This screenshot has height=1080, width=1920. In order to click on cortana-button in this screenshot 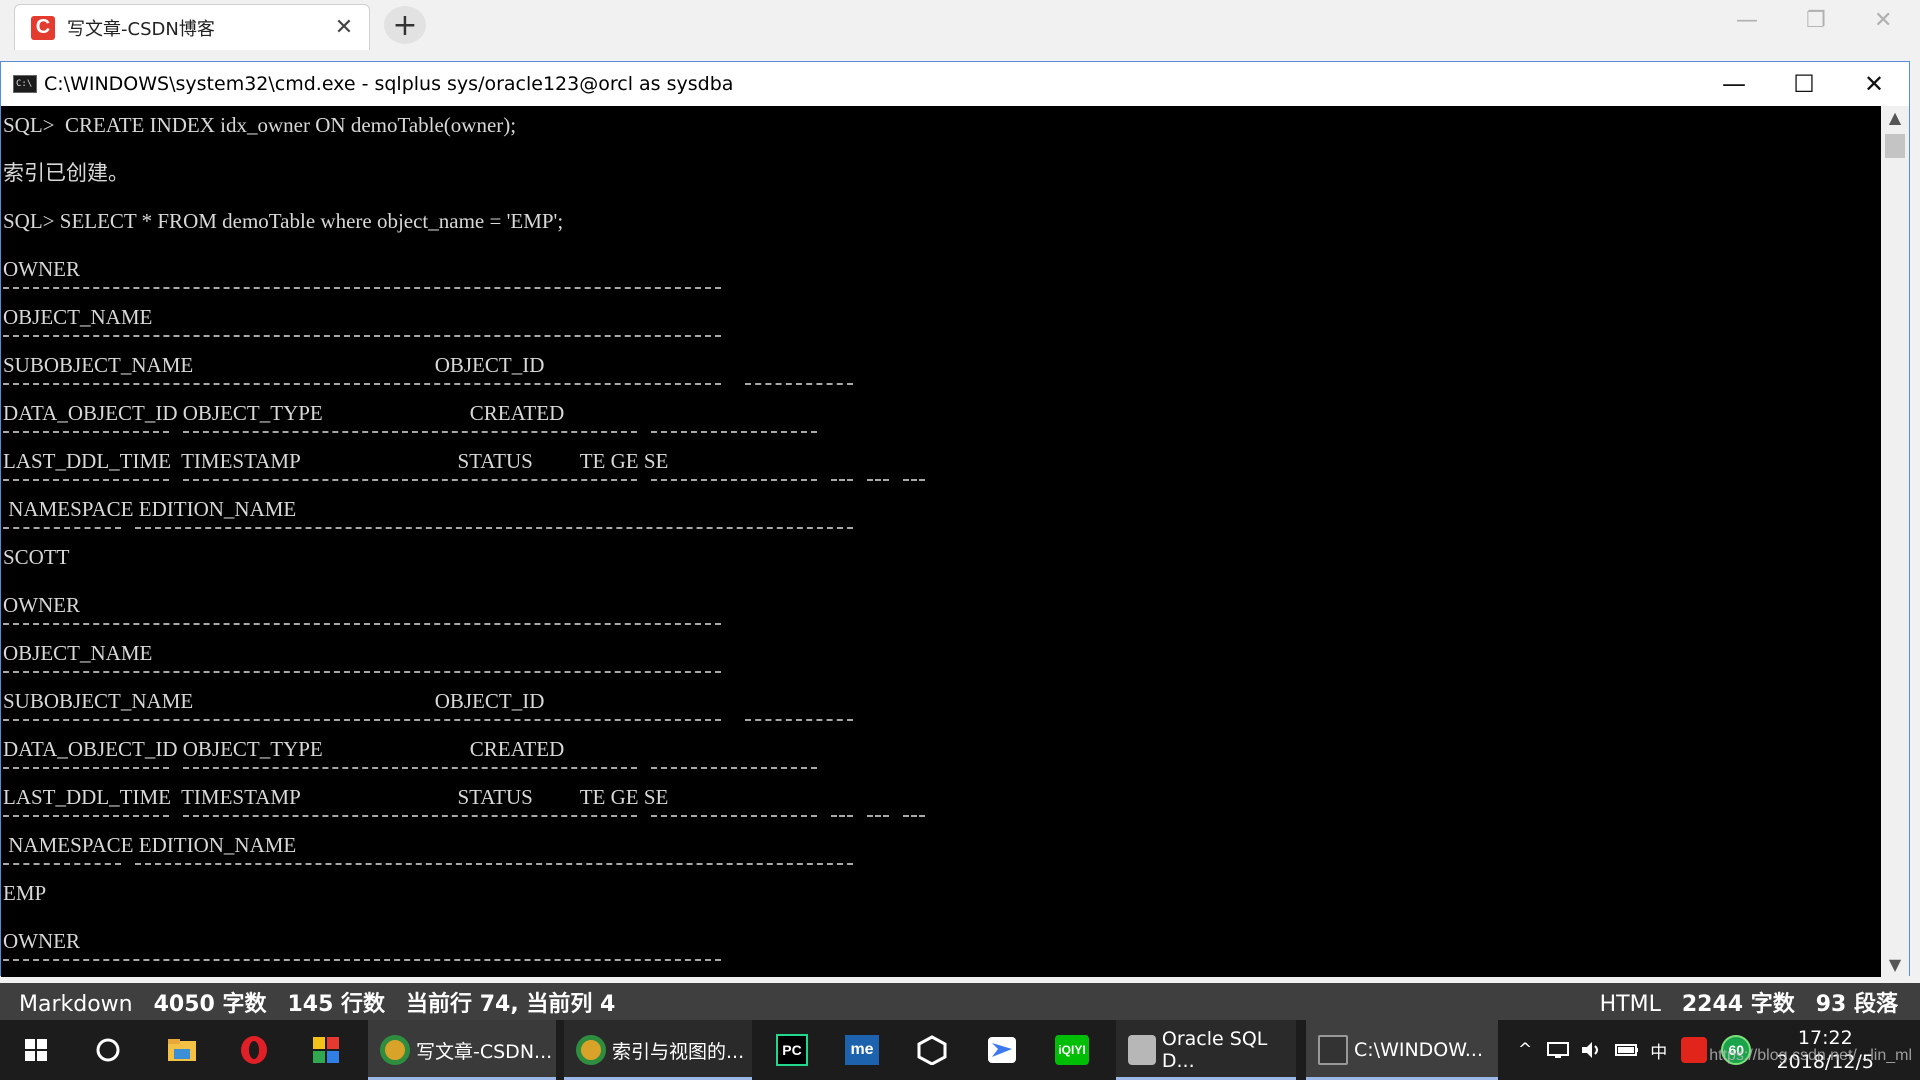, I will do `click(108, 1050)`.